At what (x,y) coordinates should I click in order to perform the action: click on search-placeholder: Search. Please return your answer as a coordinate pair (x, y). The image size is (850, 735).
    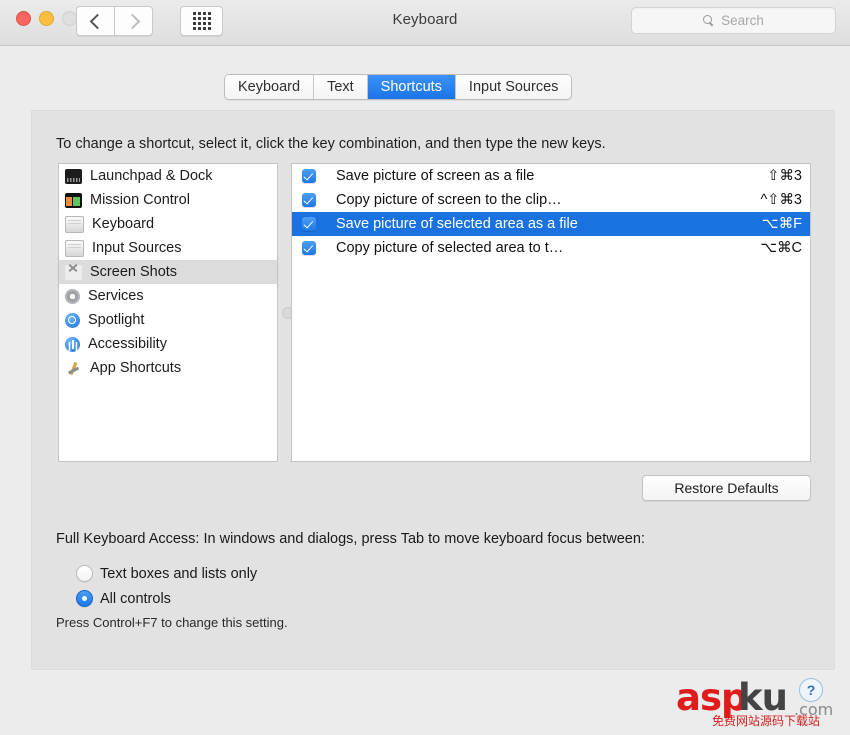
    Looking at the image, I should click on (742, 20).